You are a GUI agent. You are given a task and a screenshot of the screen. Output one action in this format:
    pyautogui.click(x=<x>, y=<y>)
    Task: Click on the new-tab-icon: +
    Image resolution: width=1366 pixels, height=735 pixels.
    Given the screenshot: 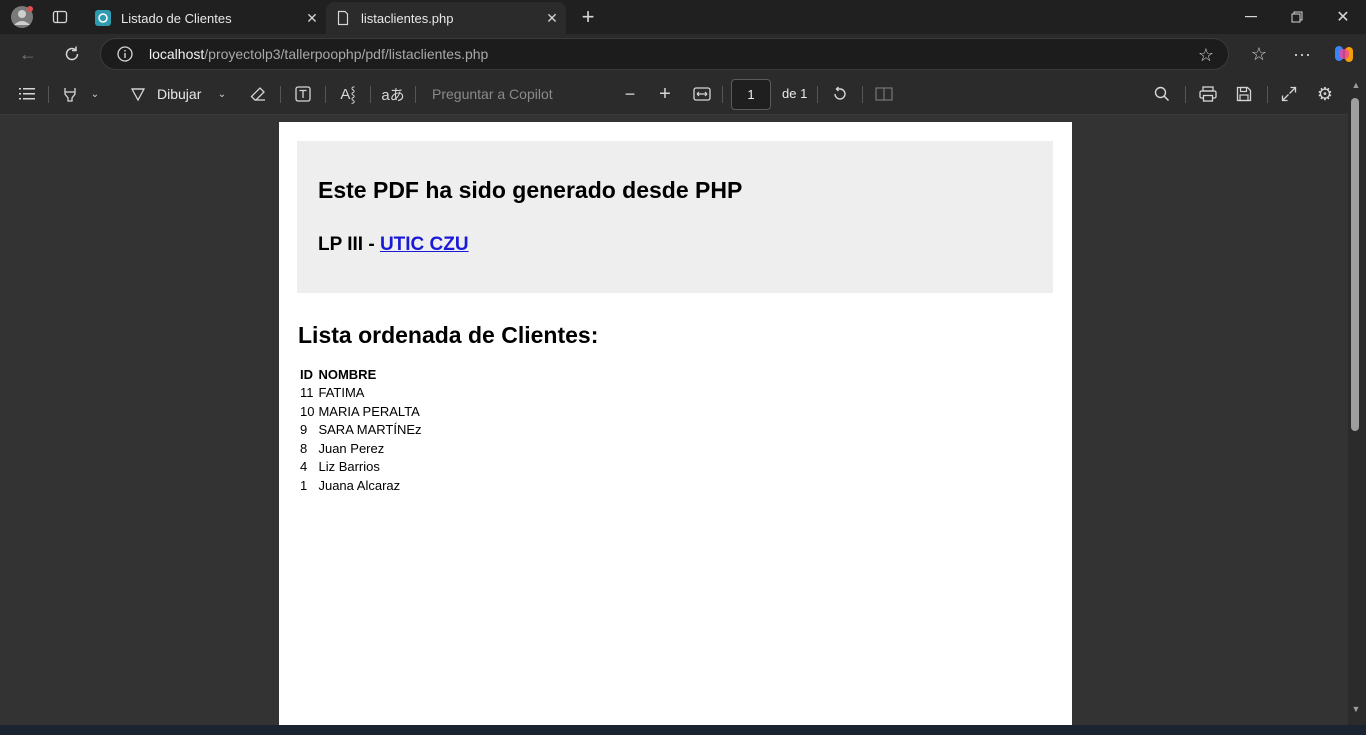 What is the action you would take?
    pyautogui.click(x=588, y=17)
    